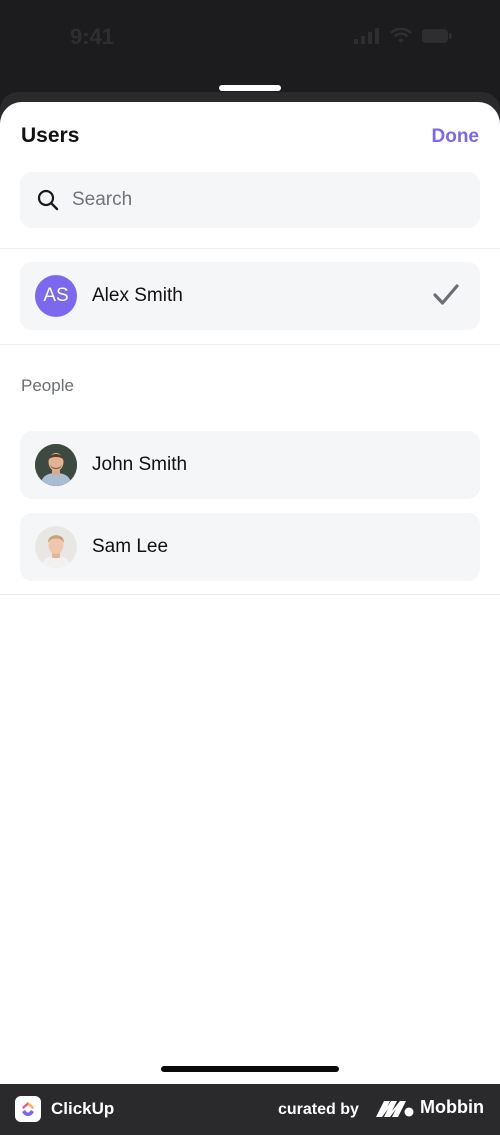  What do you see at coordinates (250, 40) in the screenshot?
I see `status-bar: 9:41` at bounding box center [250, 40].